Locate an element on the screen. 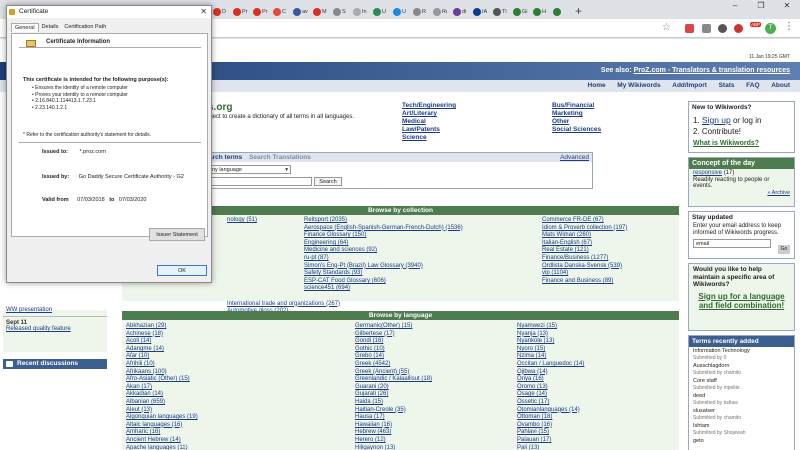  language-link: Akan (17) is located at coordinates (162, 388).